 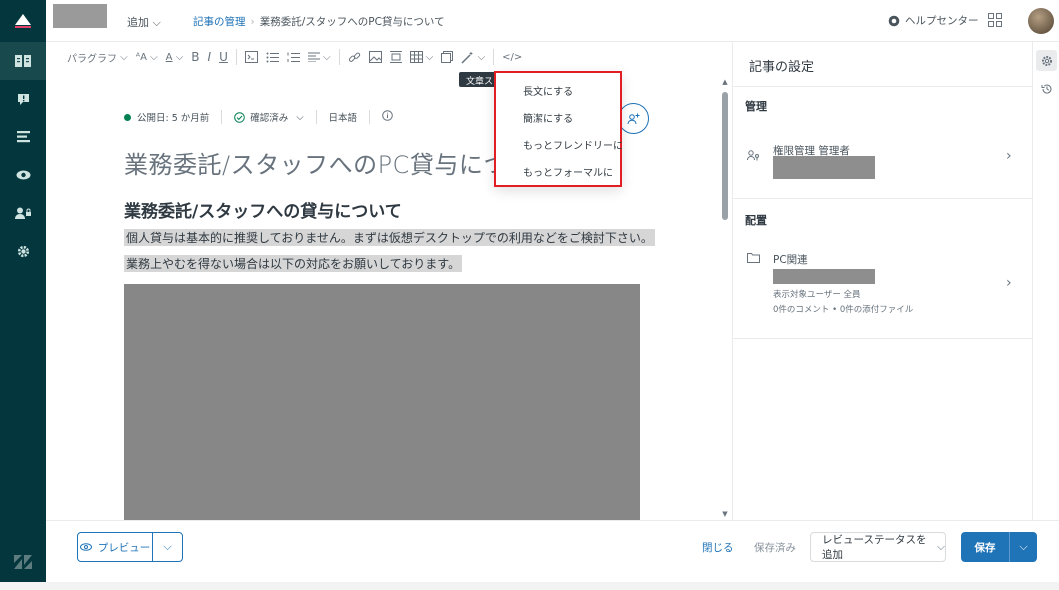 I want to click on article-title-input: 業務委託/スタッフへのPC貸与について, so click(x=340, y=162).